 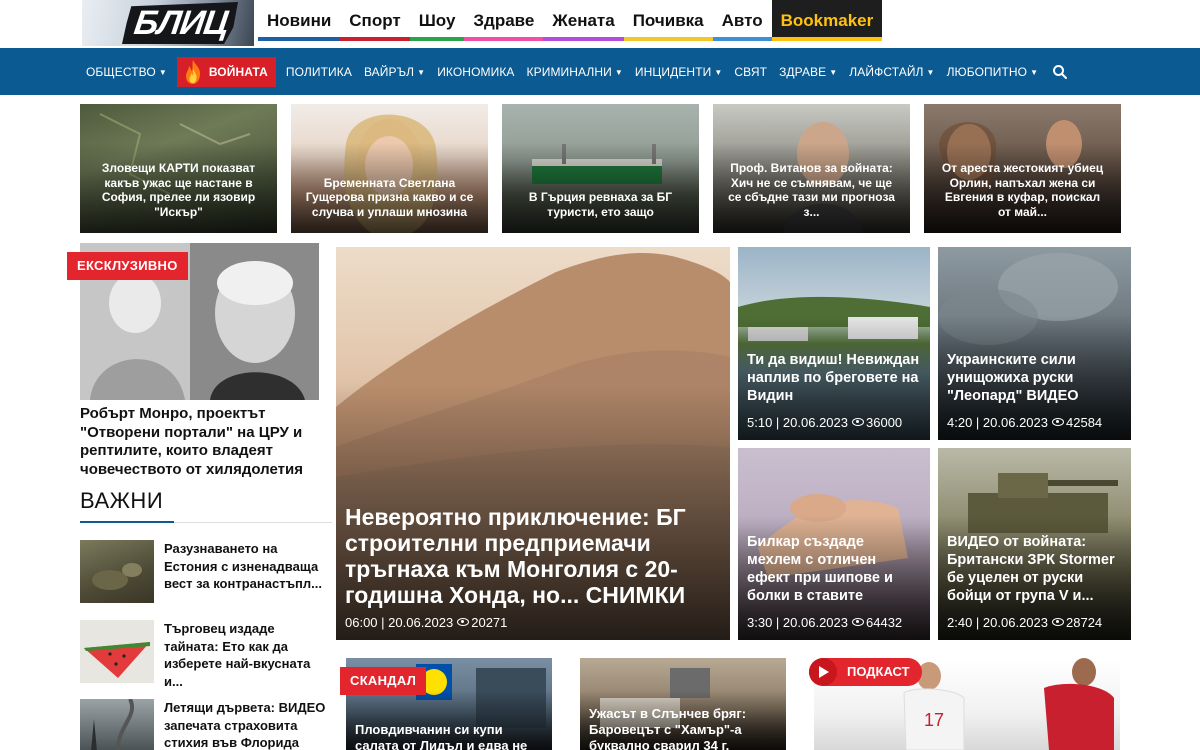 I want to click on nav-label: Вайръл, so click(x=389, y=71).